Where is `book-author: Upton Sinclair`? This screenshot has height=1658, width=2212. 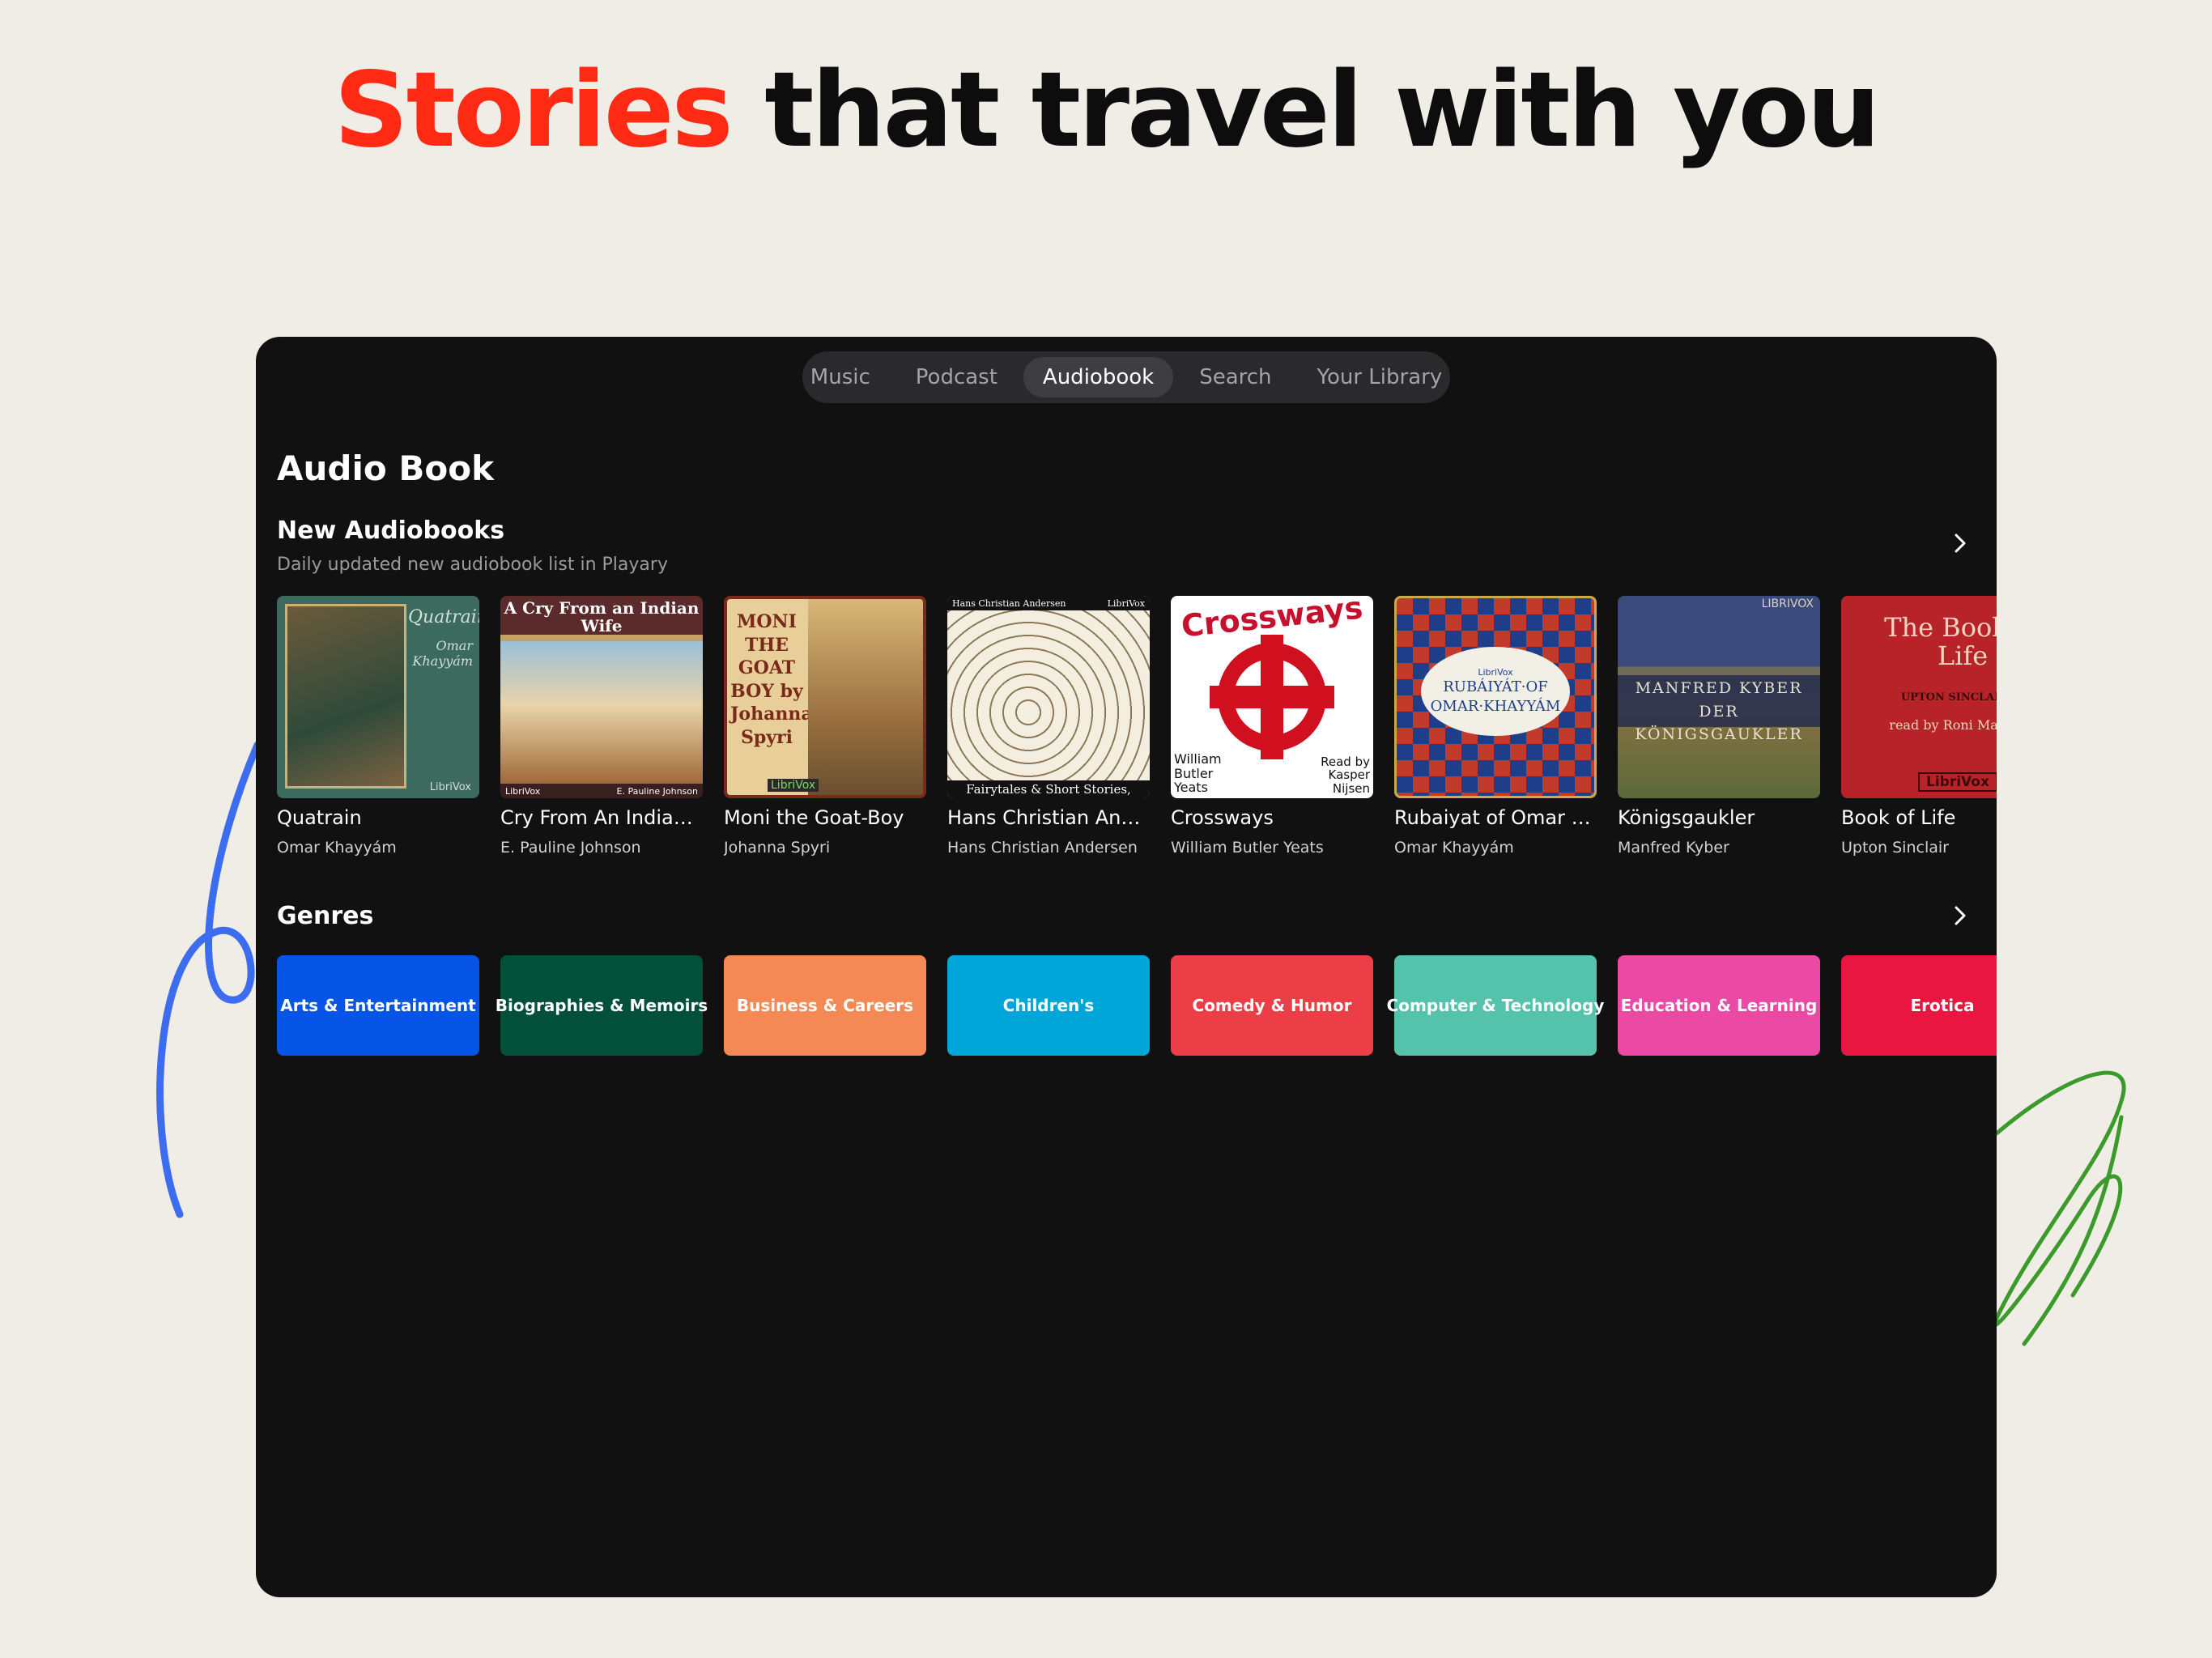 book-author: Upton Sinclair is located at coordinates (1895, 848).